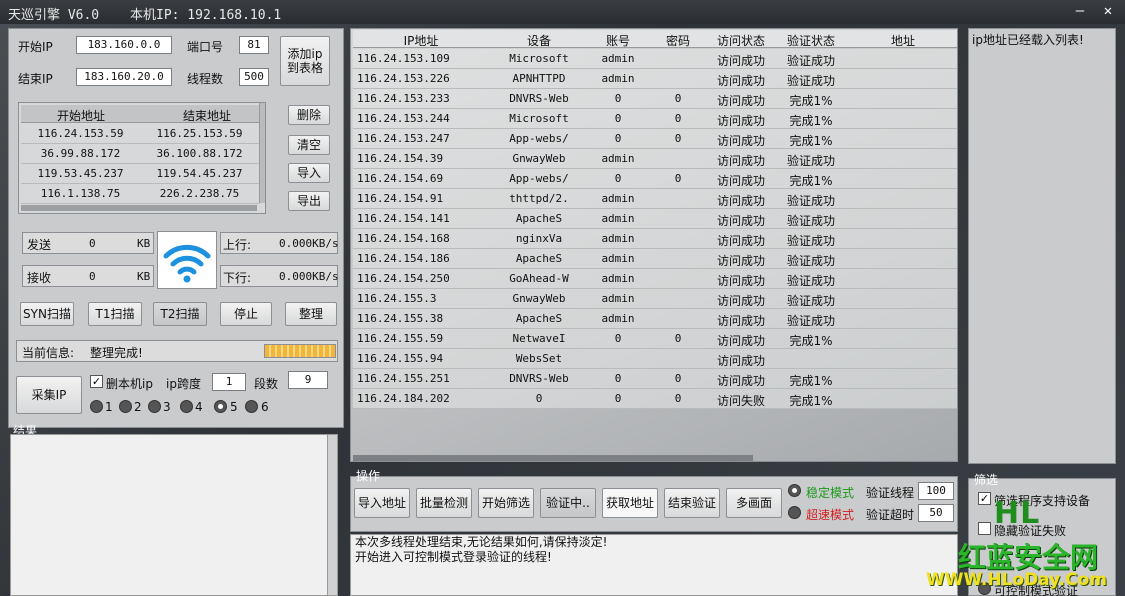 The width and height of the screenshot is (1125, 596). Describe the element at coordinates (140, 174) in the screenshot. I see `table-row: 119.53.45.237 119.54.45.237` at that location.